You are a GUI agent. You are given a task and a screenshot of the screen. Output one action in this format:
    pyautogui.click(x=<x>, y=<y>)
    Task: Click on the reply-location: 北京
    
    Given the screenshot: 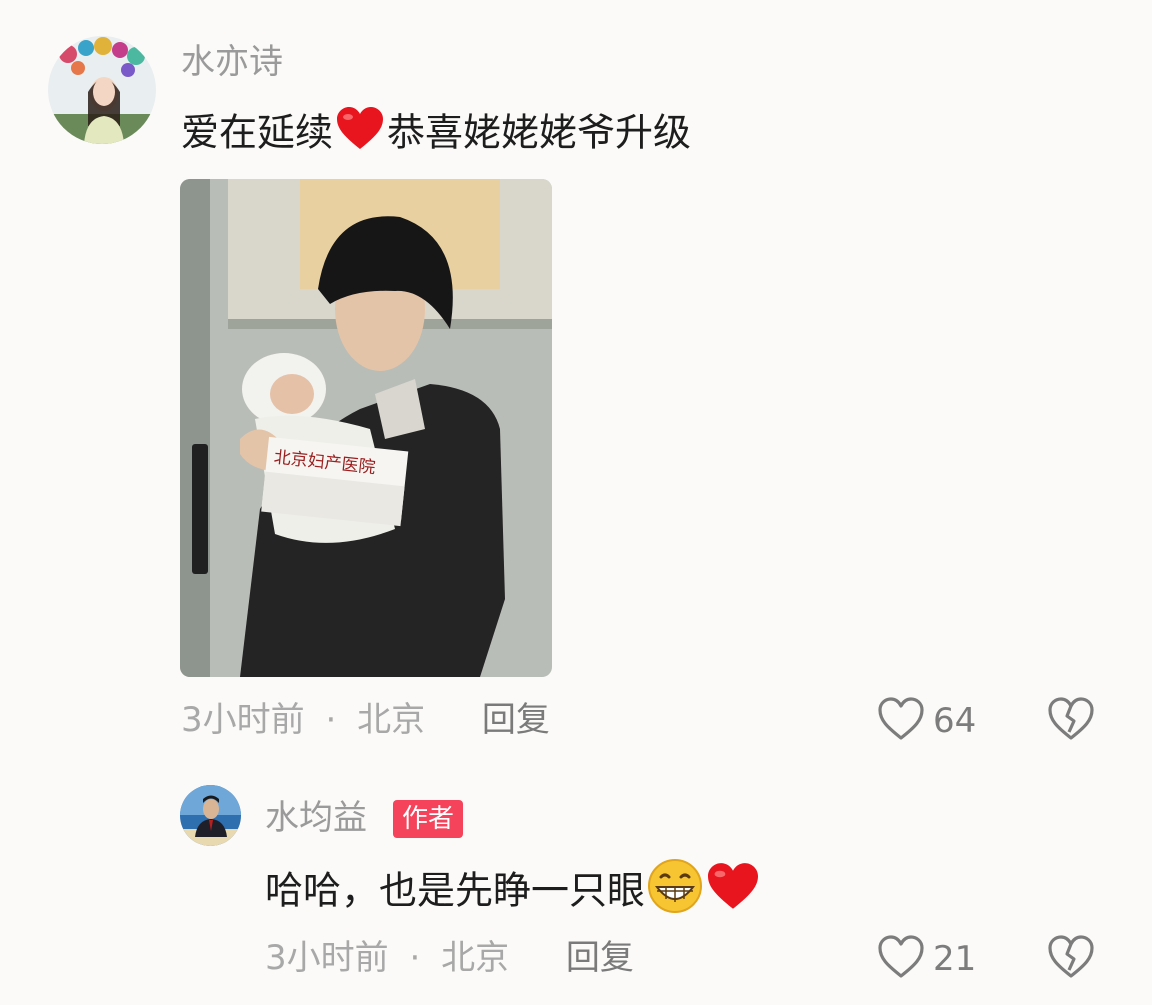 What is the action you would take?
    pyautogui.click(x=475, y=958)
    